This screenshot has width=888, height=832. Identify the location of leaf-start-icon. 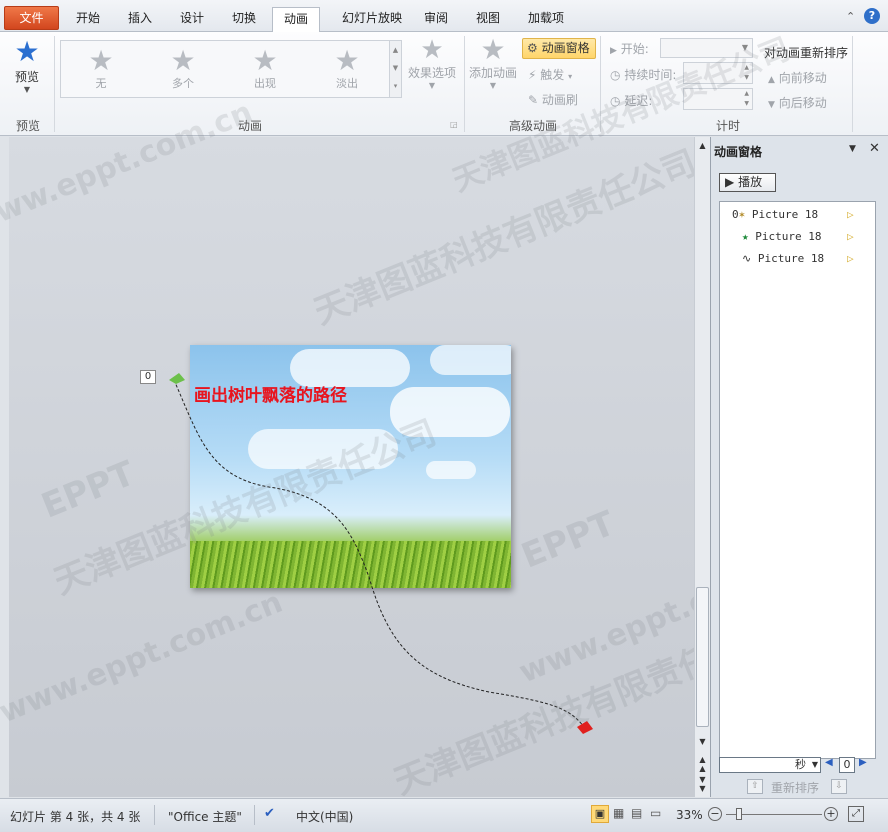
(177, 378).